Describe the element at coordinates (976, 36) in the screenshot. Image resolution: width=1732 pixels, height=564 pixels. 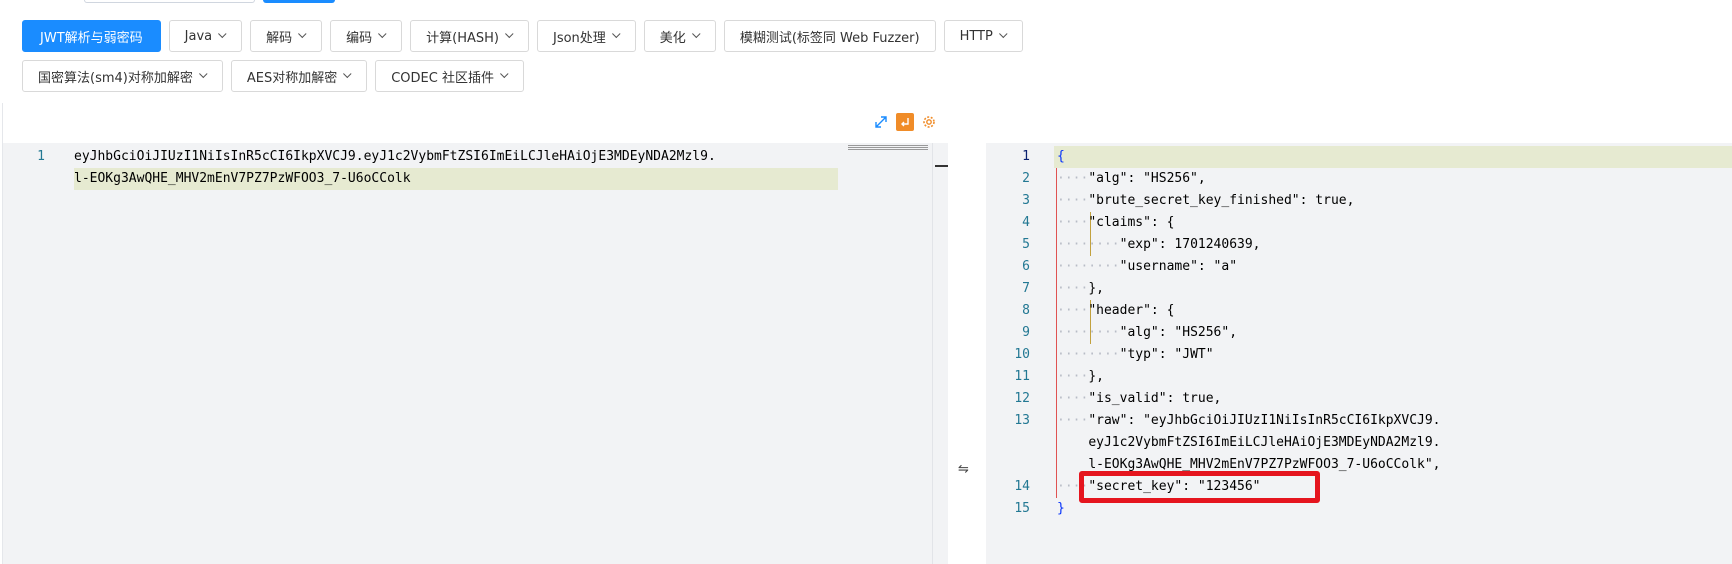
I see `toolbar-button-label: HTTP` at that location.